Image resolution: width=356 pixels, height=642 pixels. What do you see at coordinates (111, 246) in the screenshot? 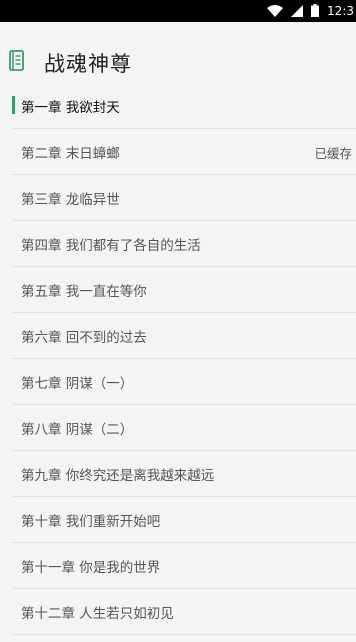
I see `chapter-title: 第四章 我们都有了各自的生活` at bounding box center [111, 246].